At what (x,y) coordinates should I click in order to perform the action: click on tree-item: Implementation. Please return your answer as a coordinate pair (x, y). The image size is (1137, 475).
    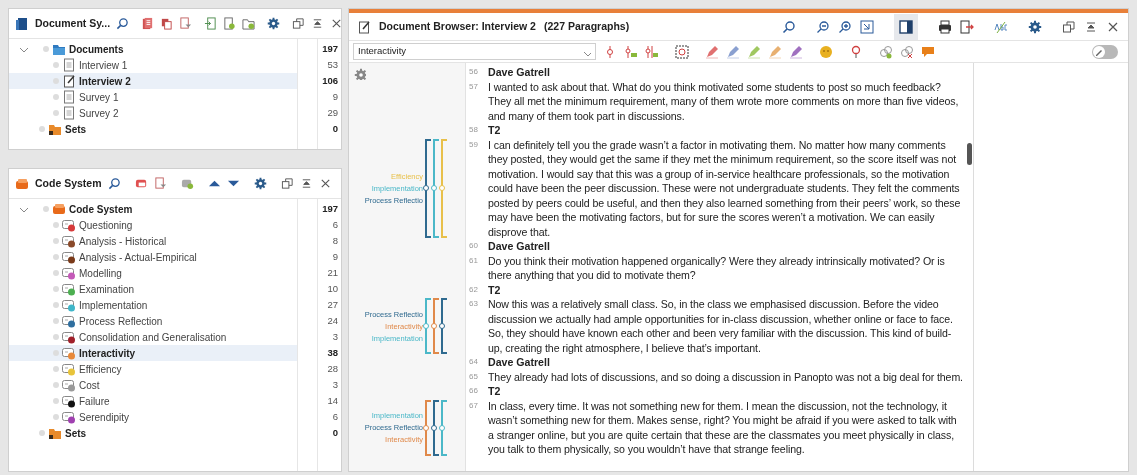
    Looking at the image, I should click on (153, 305).